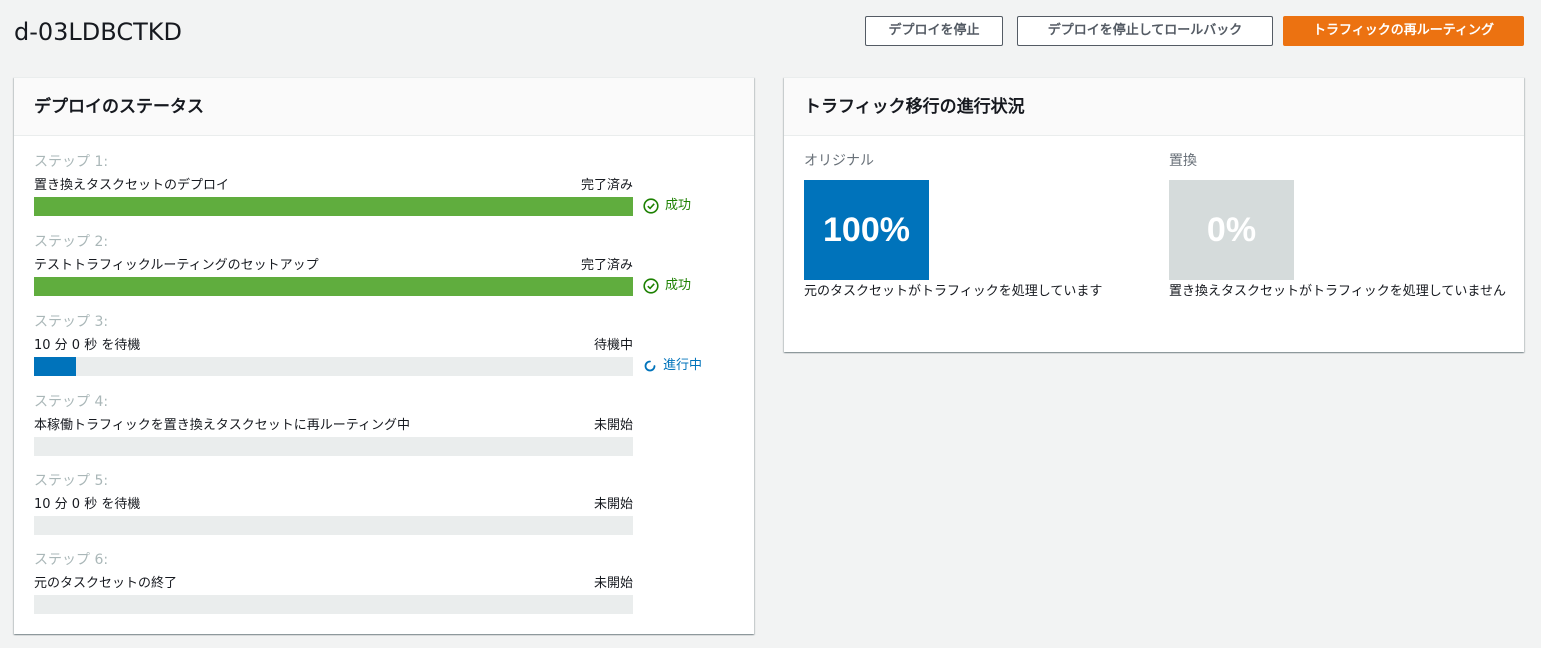  Describe the element at coordinates (613, 345) in the screenshot. I see `step-state: 待機中` at that location.